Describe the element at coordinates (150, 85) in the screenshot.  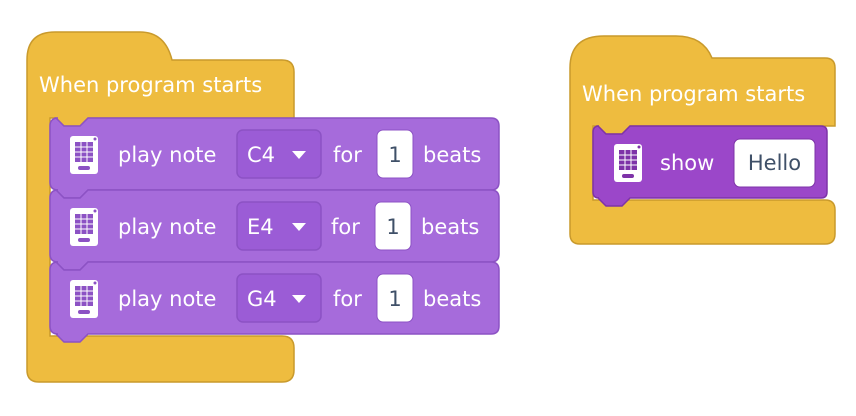
I see `hat-label-1: When program starts` at that location.